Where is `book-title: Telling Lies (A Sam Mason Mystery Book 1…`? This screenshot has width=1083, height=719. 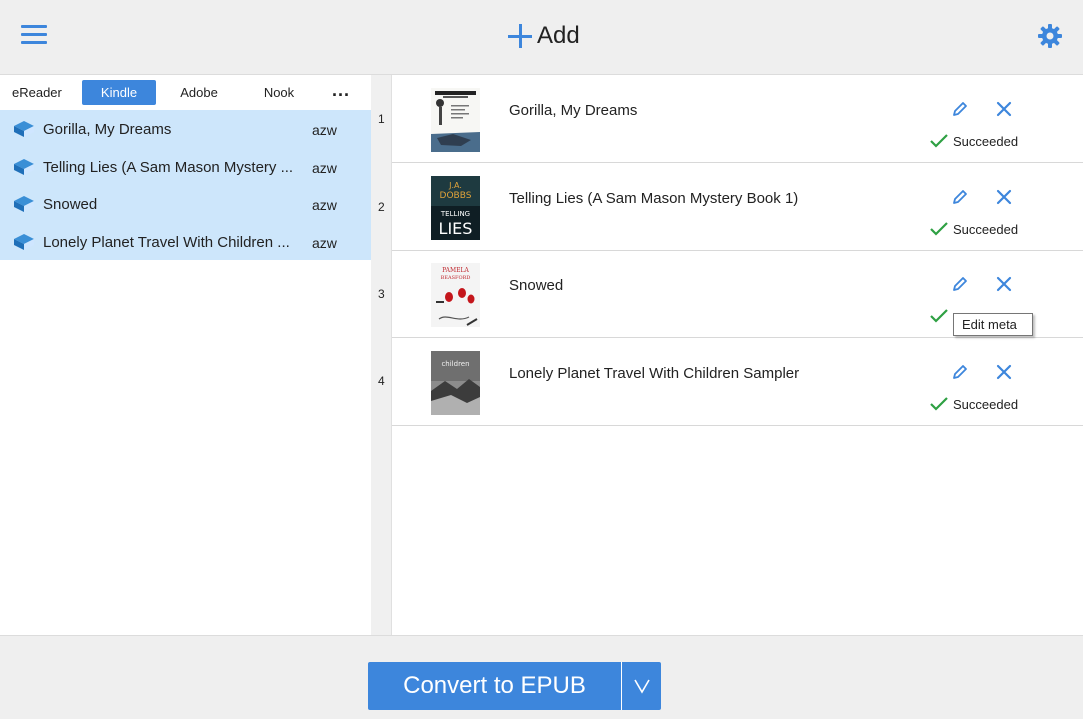
book-title: Telling Lies (A Sam Mason Mystery Book 1… is located at coordinates (654, 198).